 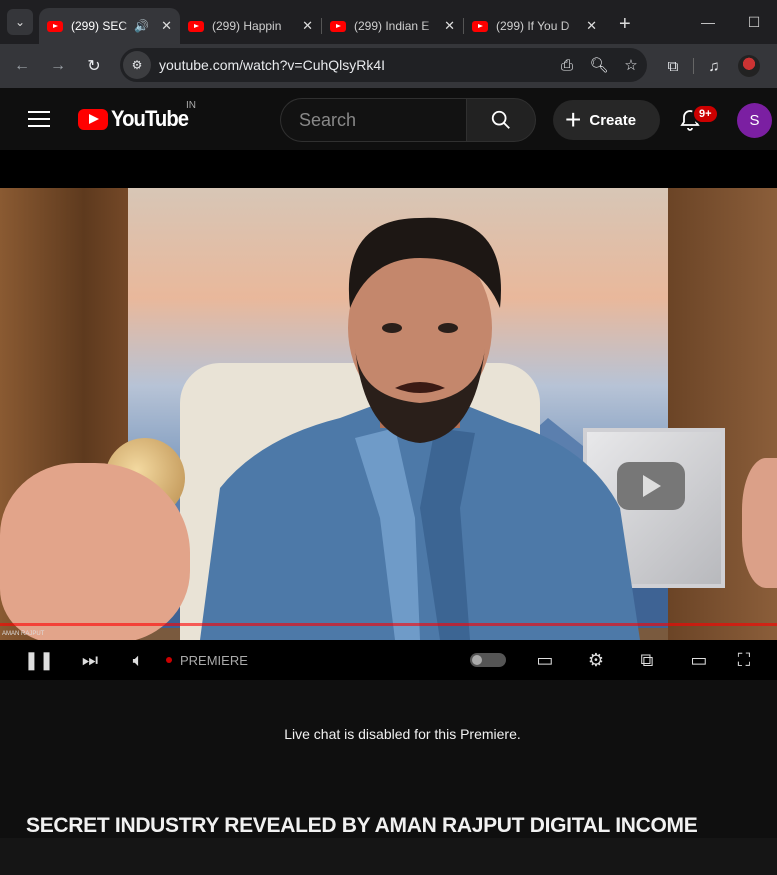 I want to click on subtitles-icon: ▭, so click(x=545, y=660).